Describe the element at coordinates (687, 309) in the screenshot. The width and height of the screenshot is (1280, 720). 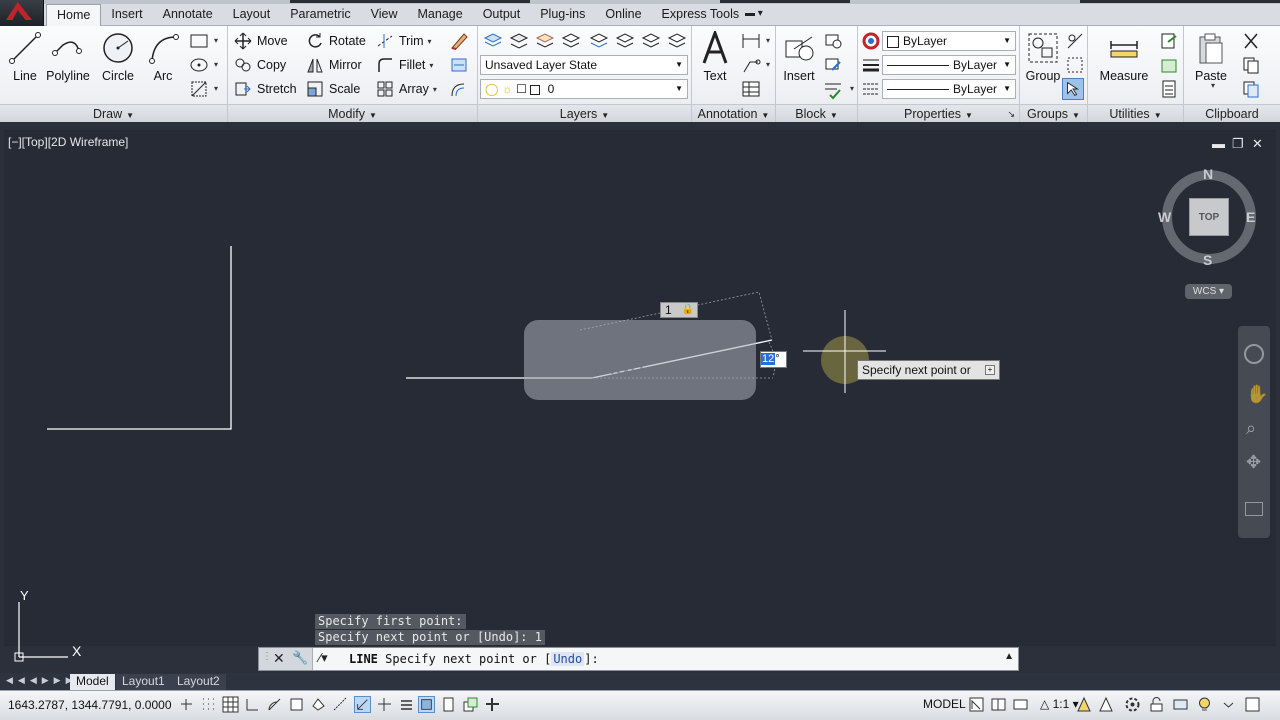
I see `lock-icon: 🔒` at that location.